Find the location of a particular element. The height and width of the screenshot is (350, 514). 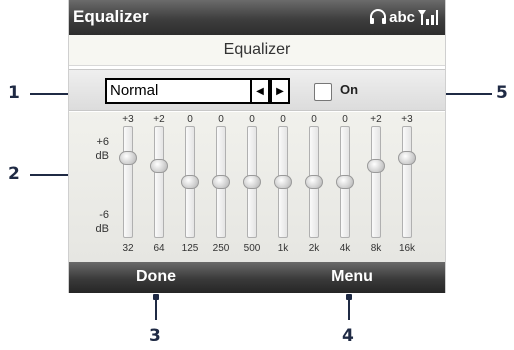

triangle-left-icon: ◀ is located at coordinates (260, 91).